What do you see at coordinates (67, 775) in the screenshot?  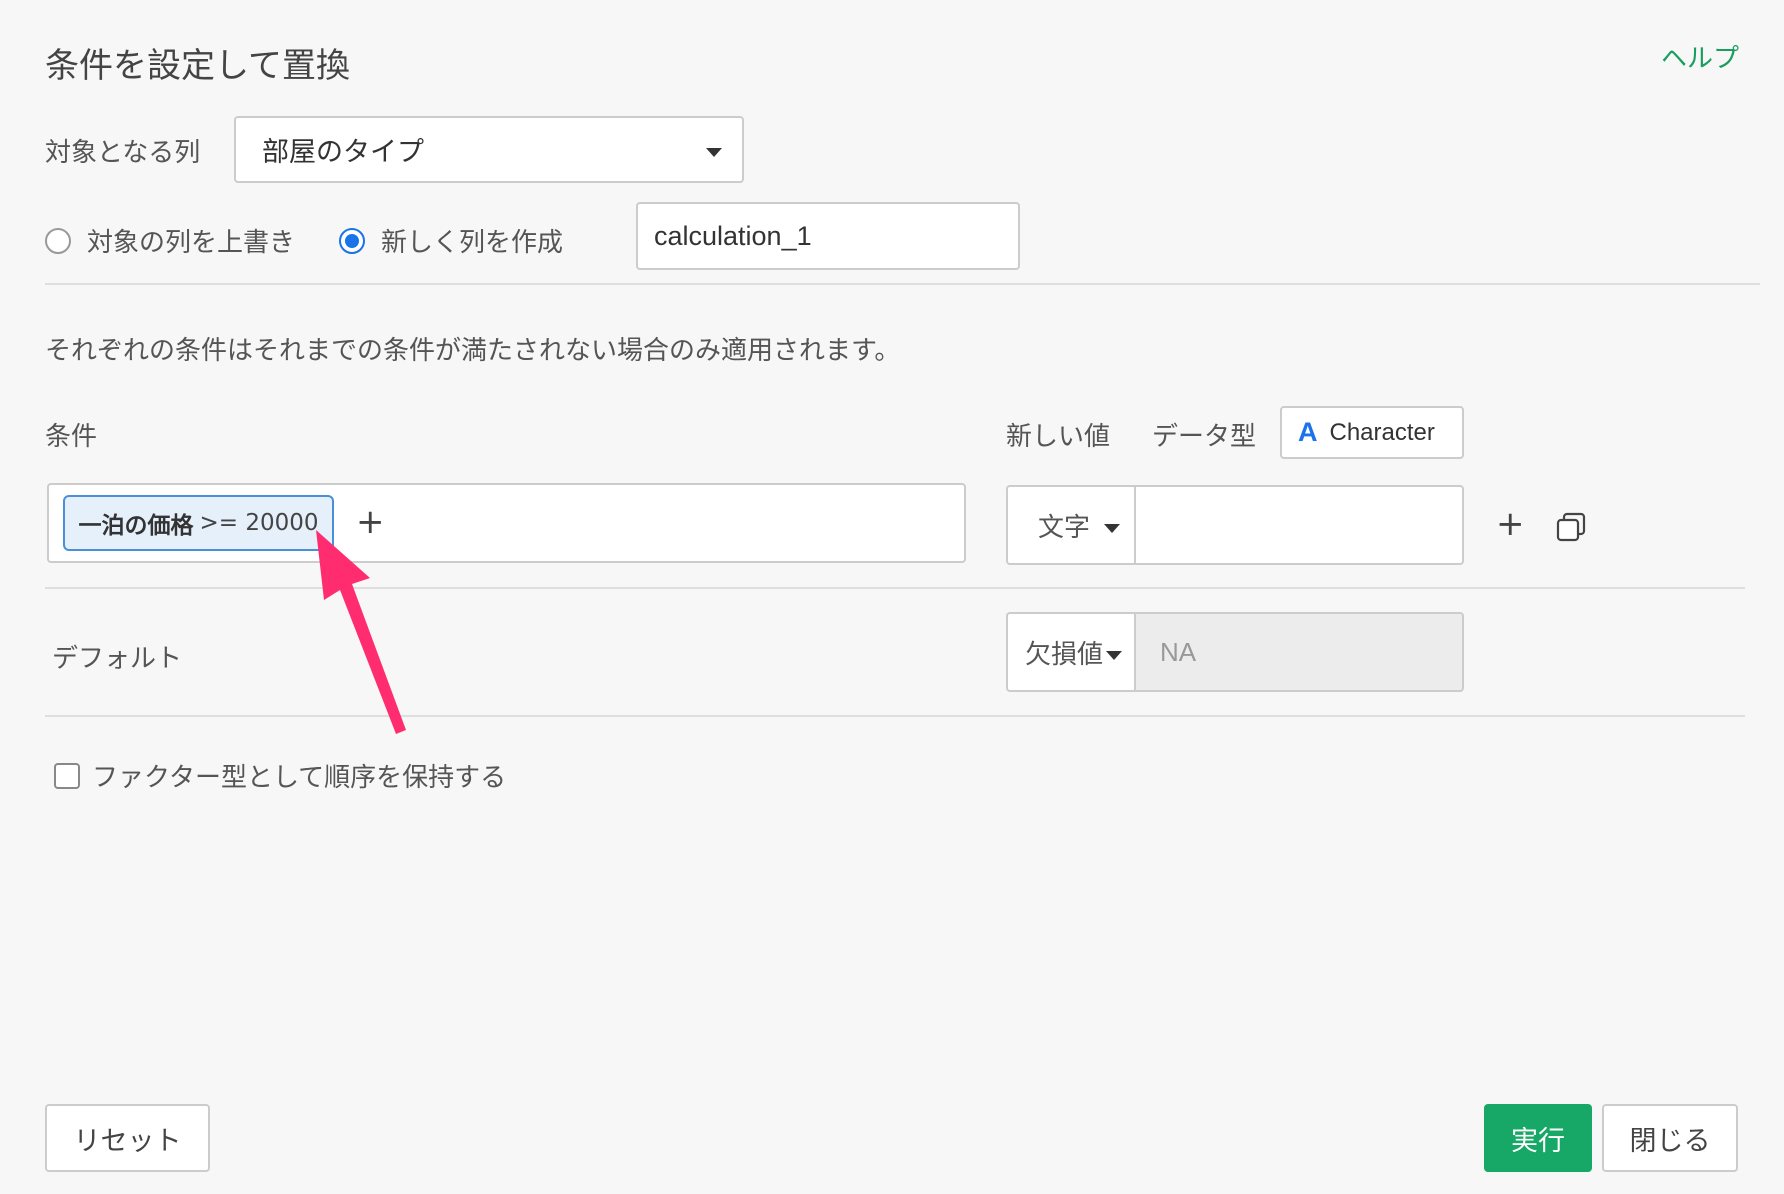 I see `factor-checkbox` at bounding box center [67, 775].